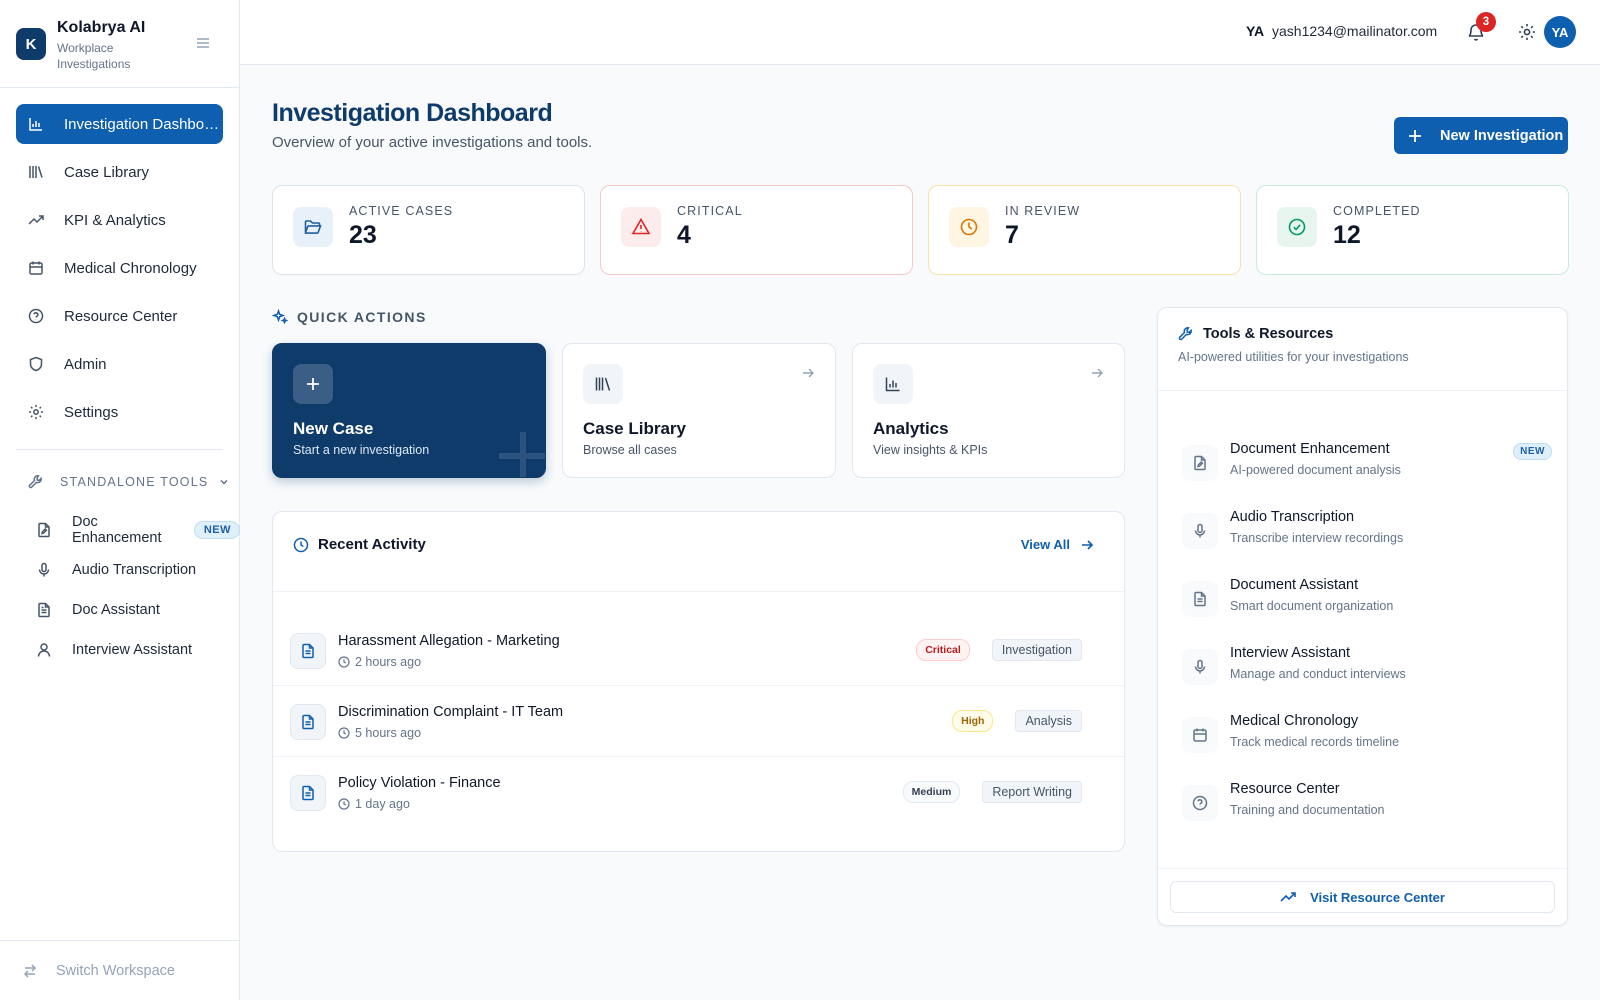 The image size is (1600, 1000). What do you see at coordinates (101, 27) in the screenshot?
I see `brand-name: Kolabrya AI` at bounding box center [101, 27].